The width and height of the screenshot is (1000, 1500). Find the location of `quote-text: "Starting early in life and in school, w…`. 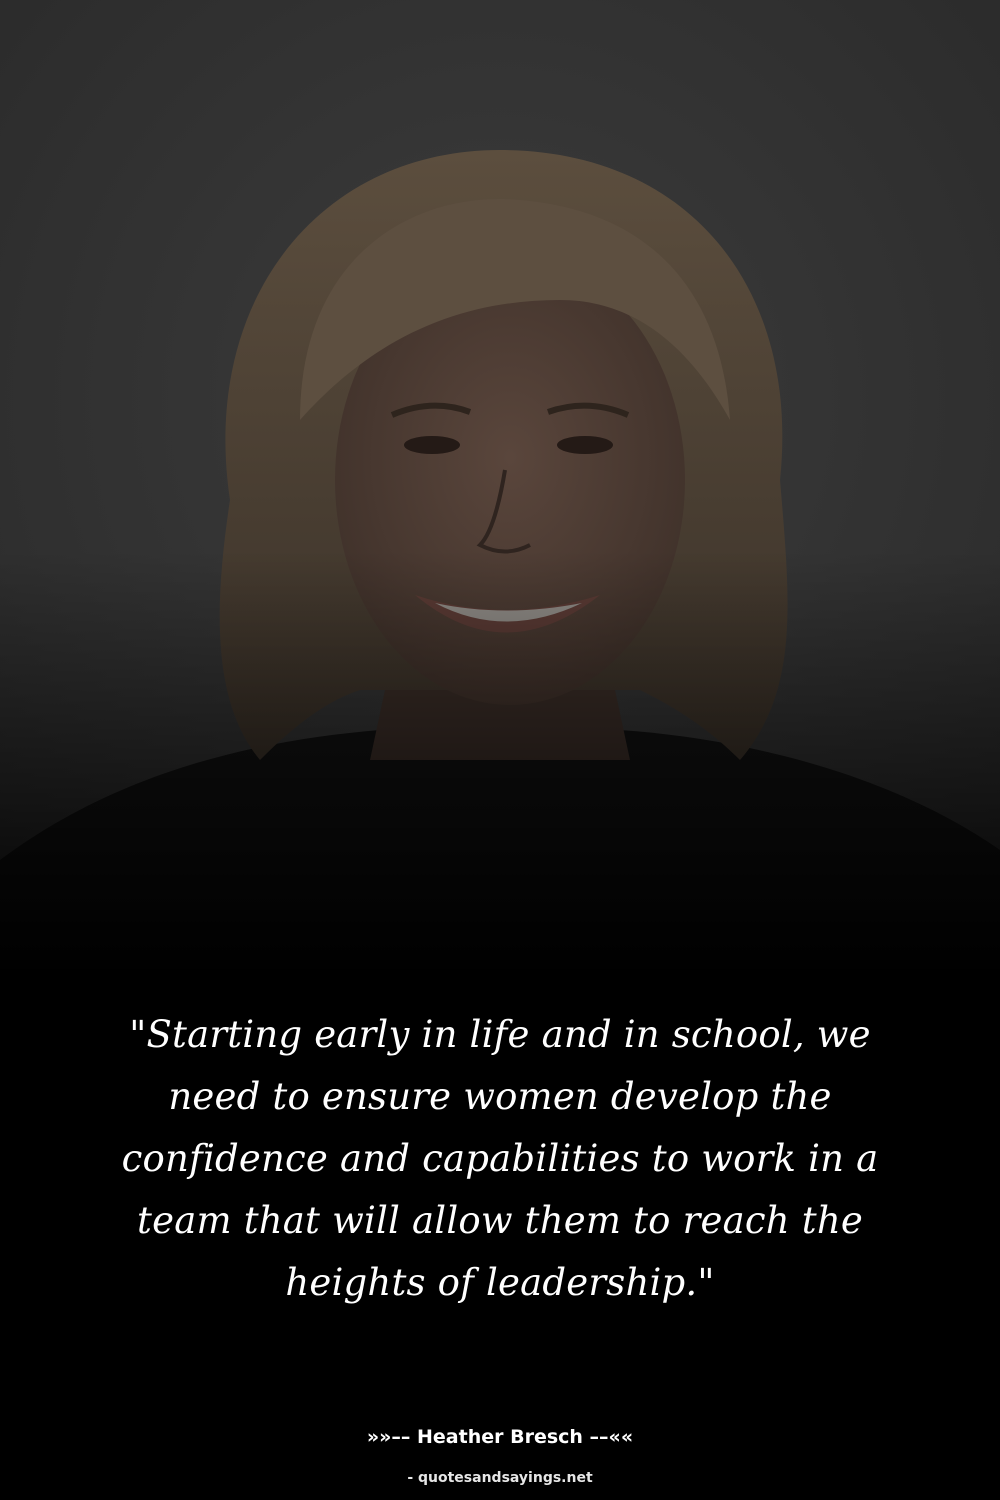

quote-text: "Starting early in life and in school, w… is located at coordinates (500, 1158).